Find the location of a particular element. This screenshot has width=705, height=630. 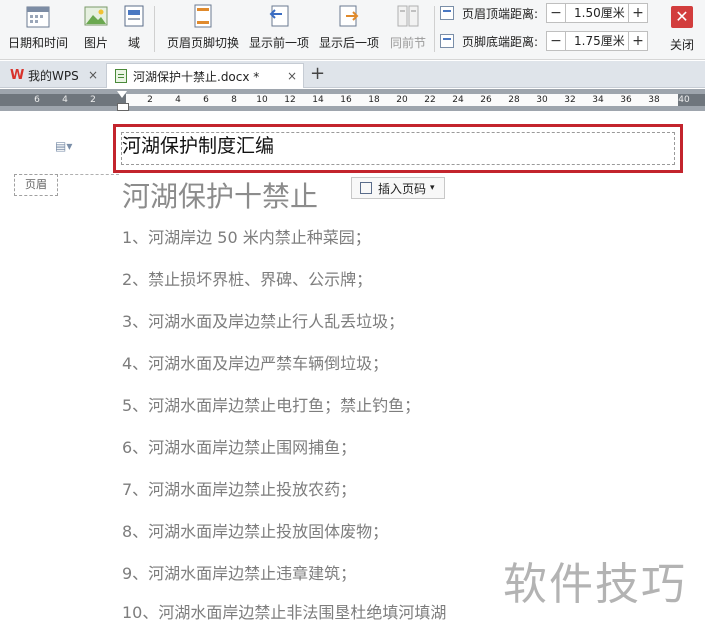

ruler-tick-label: 24 is located at coordinates (458, 100).